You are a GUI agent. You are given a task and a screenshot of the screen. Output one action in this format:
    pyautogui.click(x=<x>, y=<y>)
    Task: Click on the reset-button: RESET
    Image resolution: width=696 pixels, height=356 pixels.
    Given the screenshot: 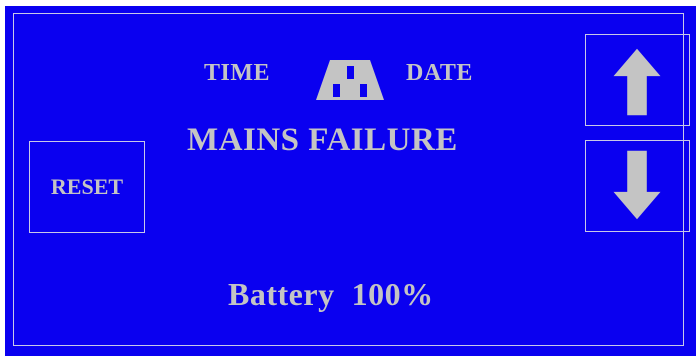 What is the action you would take?
    pyautogui.click(x=87, y=187)
    